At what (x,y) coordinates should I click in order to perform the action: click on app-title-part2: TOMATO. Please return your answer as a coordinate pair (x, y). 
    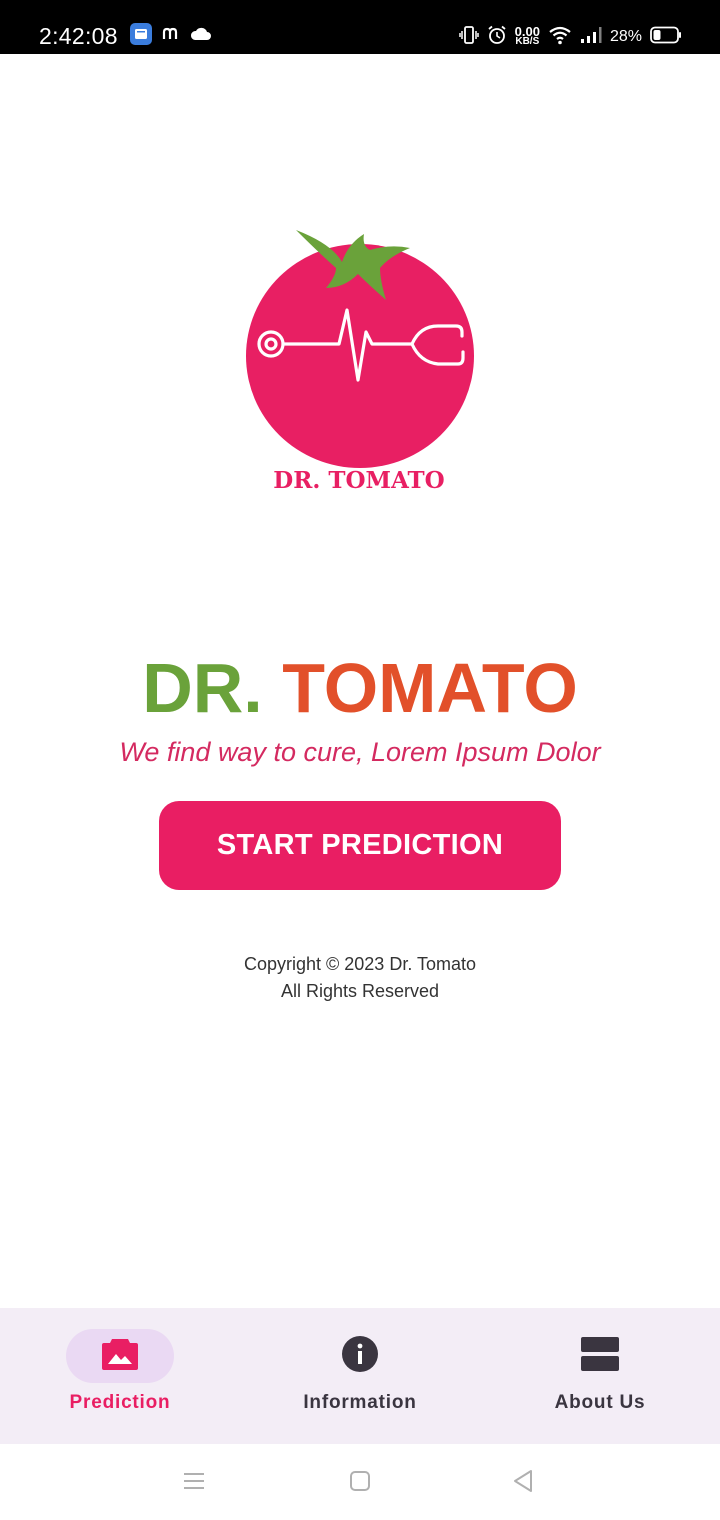
    Looking at the image, I should click on (430, 688).